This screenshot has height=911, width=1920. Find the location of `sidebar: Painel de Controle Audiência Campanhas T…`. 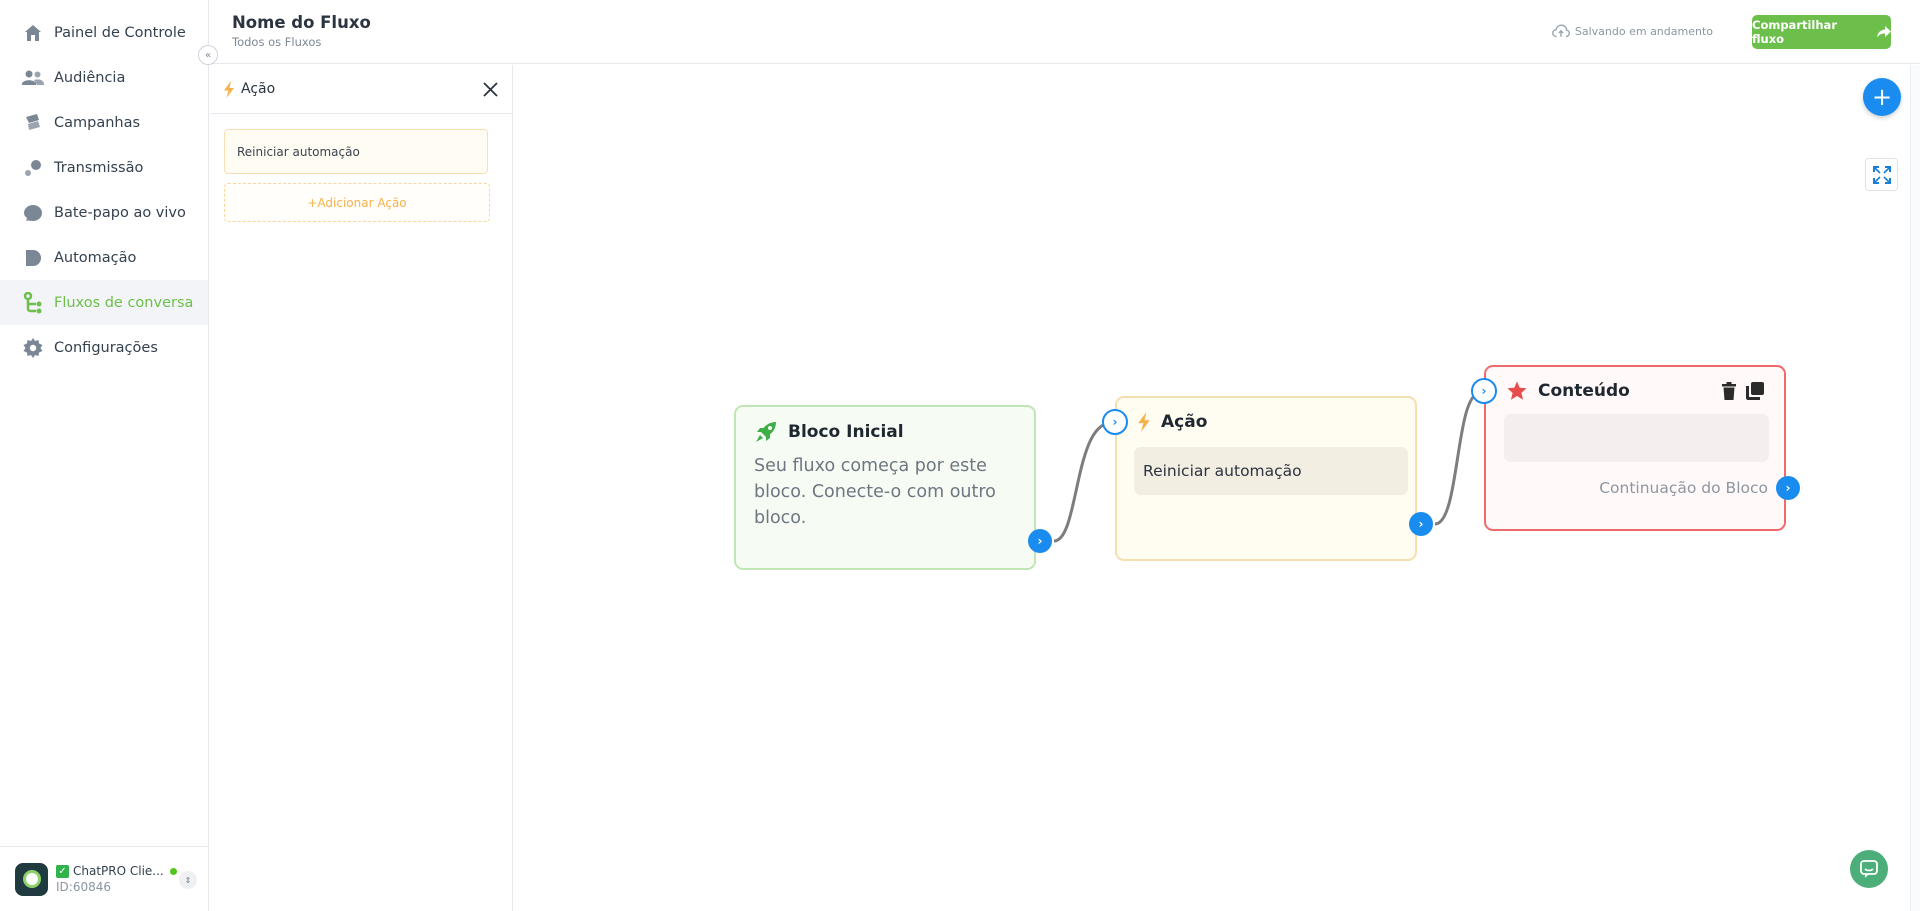

sidebar: Painel de Controle Audiência Campanhas T… is located at coordinates (104, 455).